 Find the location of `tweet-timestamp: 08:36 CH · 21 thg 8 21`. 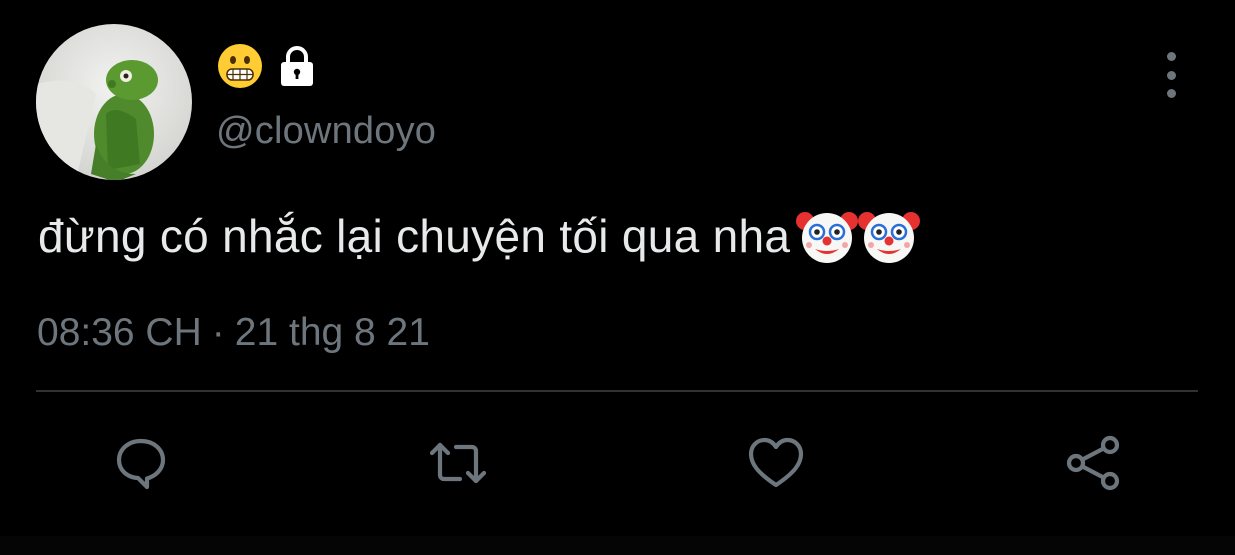

tweet-timestamp: 08:36 CH · 21 thg 8 21 is located at coordinates (233, 333).